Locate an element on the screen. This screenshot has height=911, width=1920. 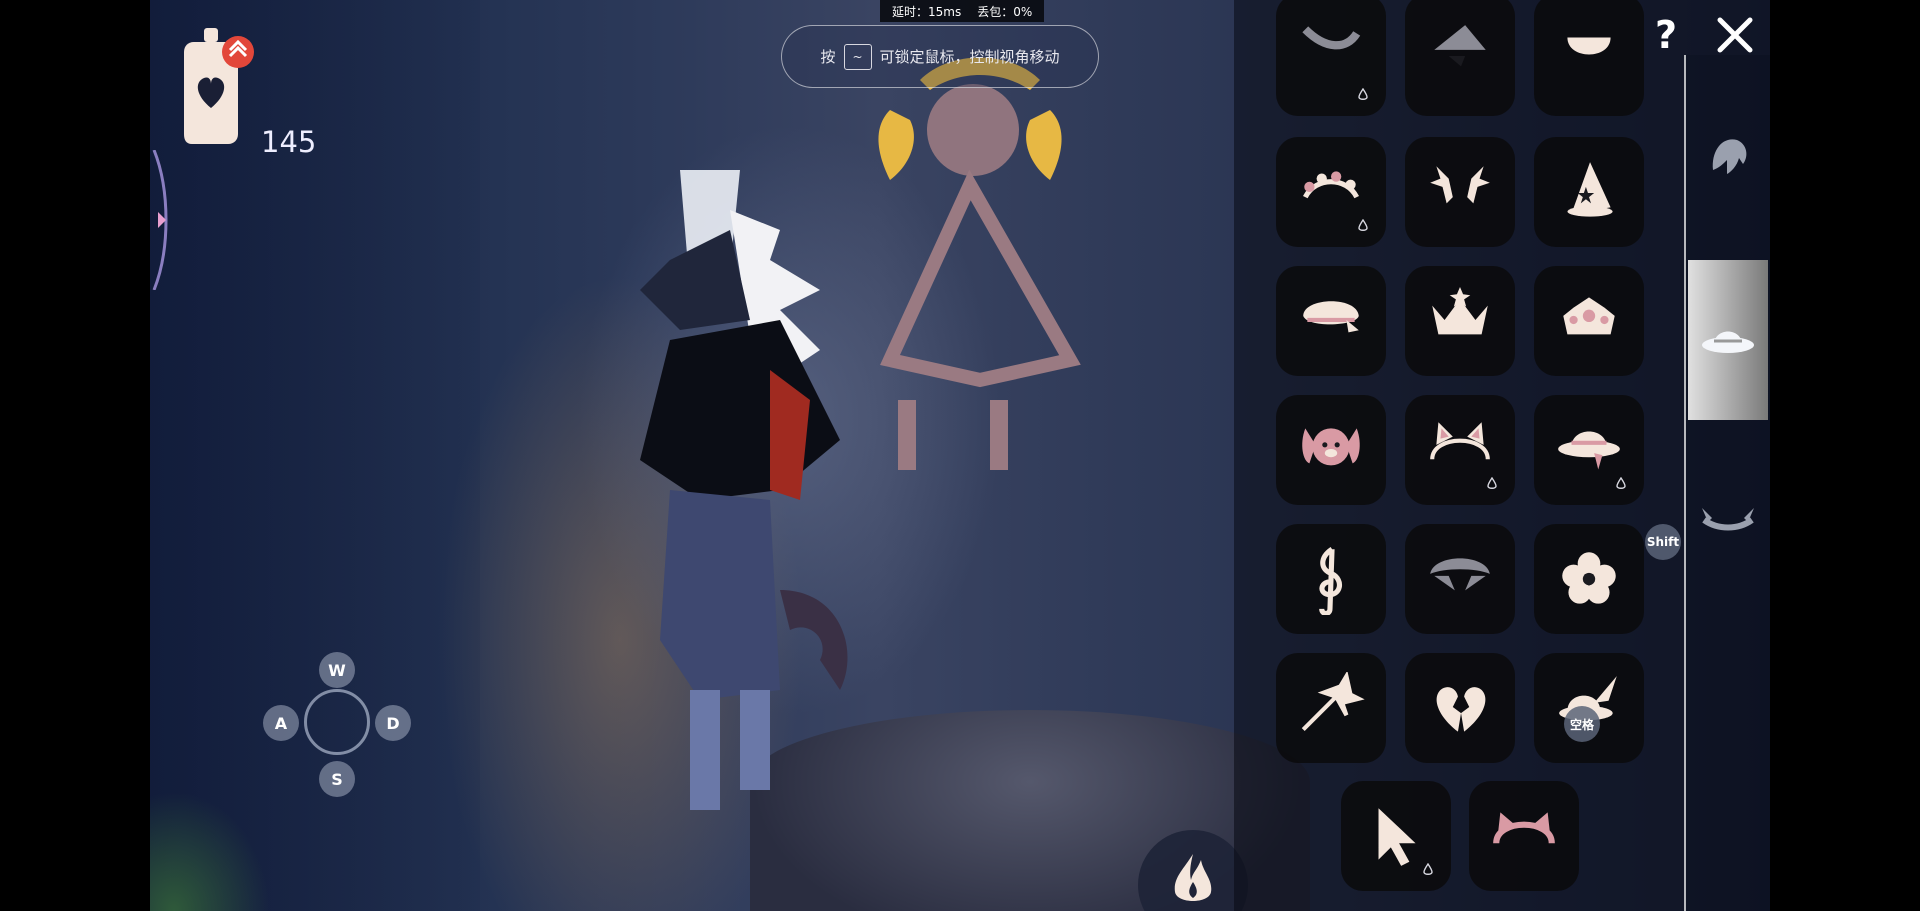
tilde-key-label: ~ is located at coordinates (857, 56).